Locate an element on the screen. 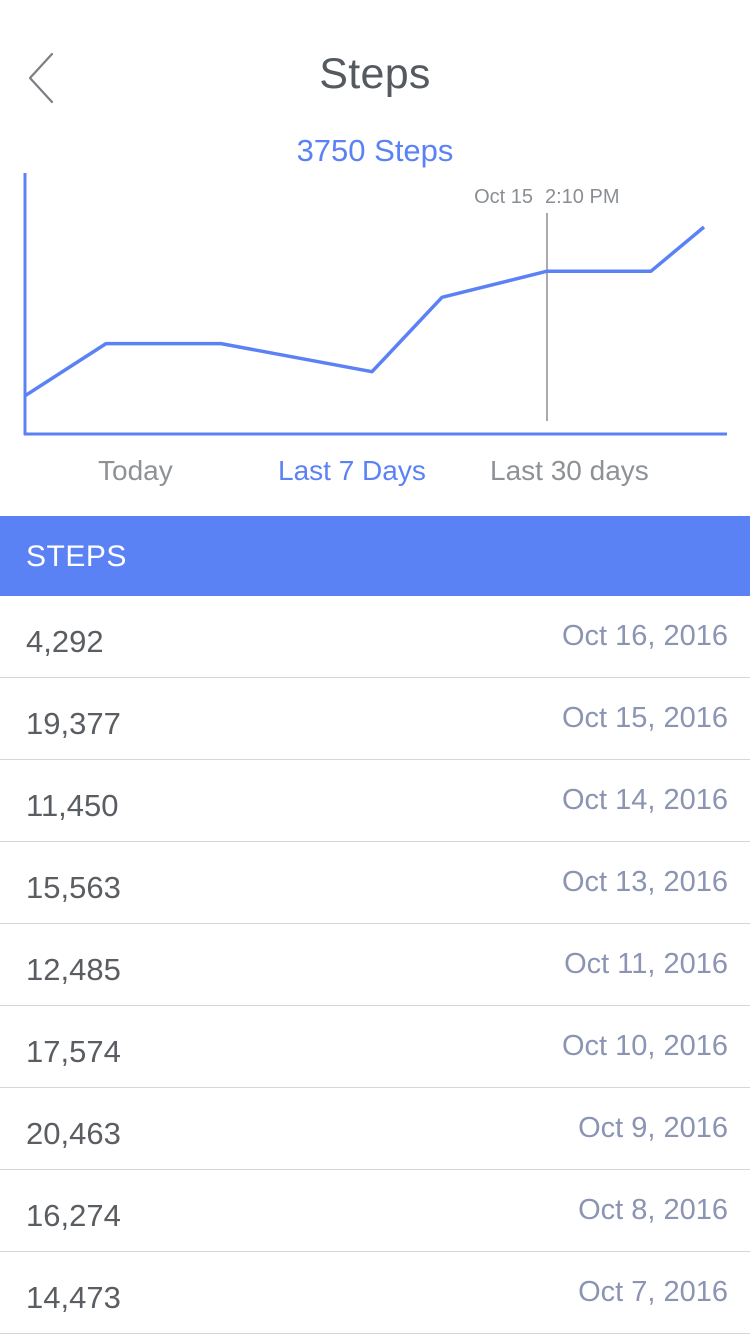 The image size is (750, 1334). entry-date: Oct 9, 2016 is located at coordinates (653, 1128).